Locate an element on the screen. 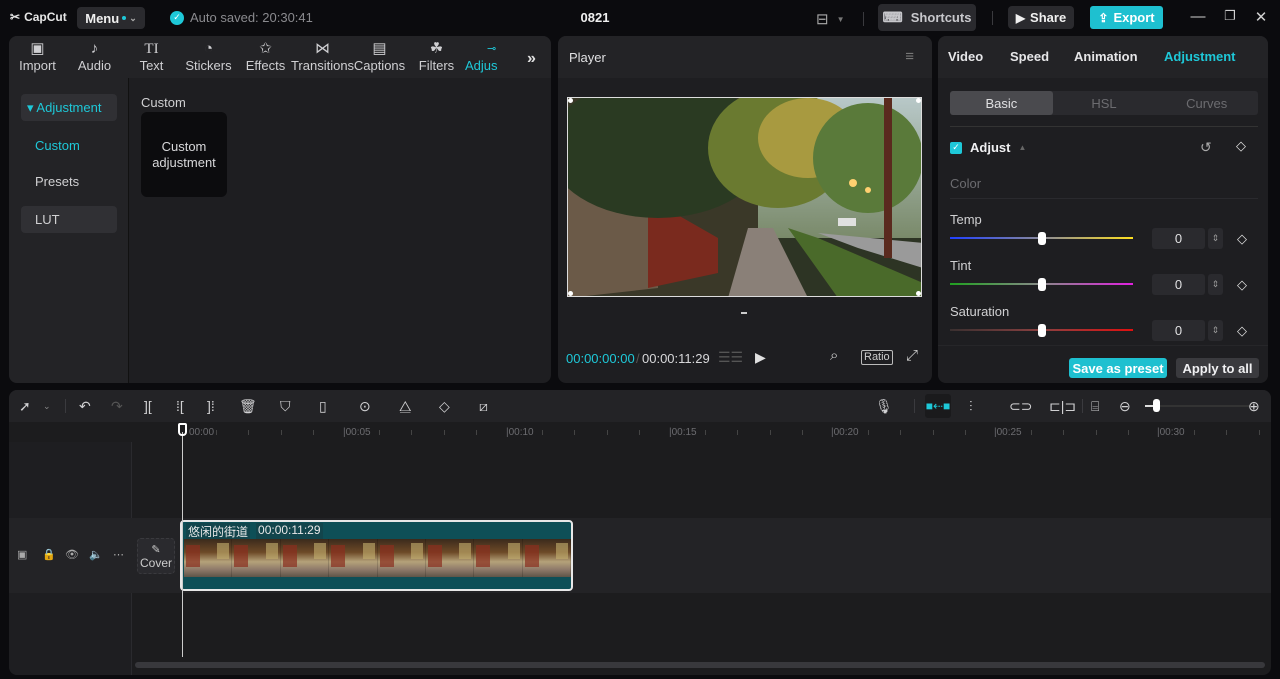 This screenshot has height=679, width=1280. adjust-checkbox: ✓ is located at coordinates (956, 147).